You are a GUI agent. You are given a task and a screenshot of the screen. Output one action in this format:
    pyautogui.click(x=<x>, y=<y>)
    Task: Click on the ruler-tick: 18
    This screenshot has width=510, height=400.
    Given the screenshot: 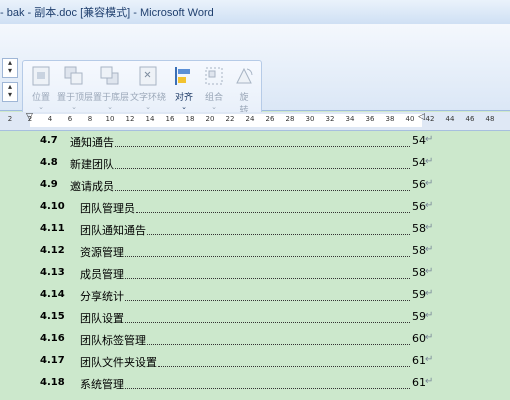 What is the action you would take?
    pyautogui.click(x=190, y=119)
    